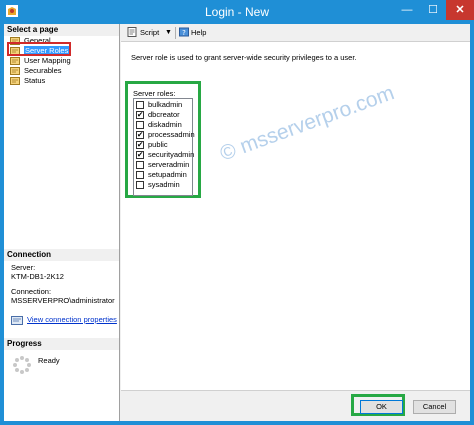 The width and height of the screenshot is (474, 425). What do you see at coordinates (171, 134) in the screenshot?
I see `role-label: processadmin` at bounding box center [171, 134].